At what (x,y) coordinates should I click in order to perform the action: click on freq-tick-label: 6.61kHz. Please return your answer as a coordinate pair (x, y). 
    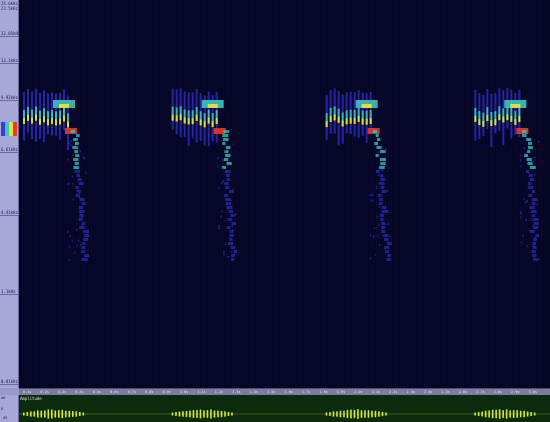
    Looking at the image, I should click on (9, 149).